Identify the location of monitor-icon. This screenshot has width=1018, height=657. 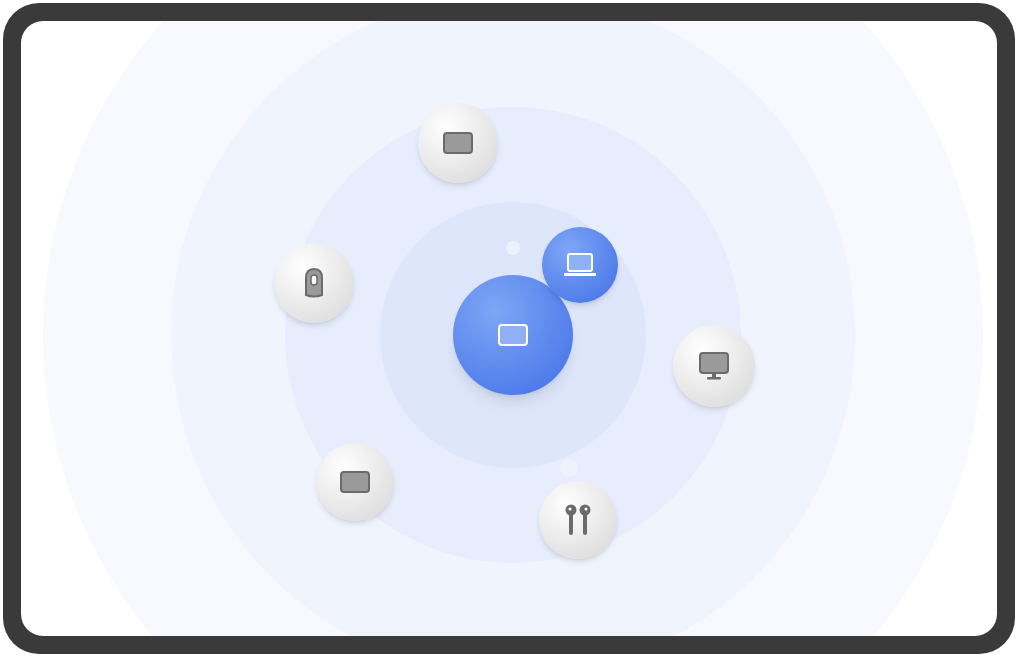
(714, 366).